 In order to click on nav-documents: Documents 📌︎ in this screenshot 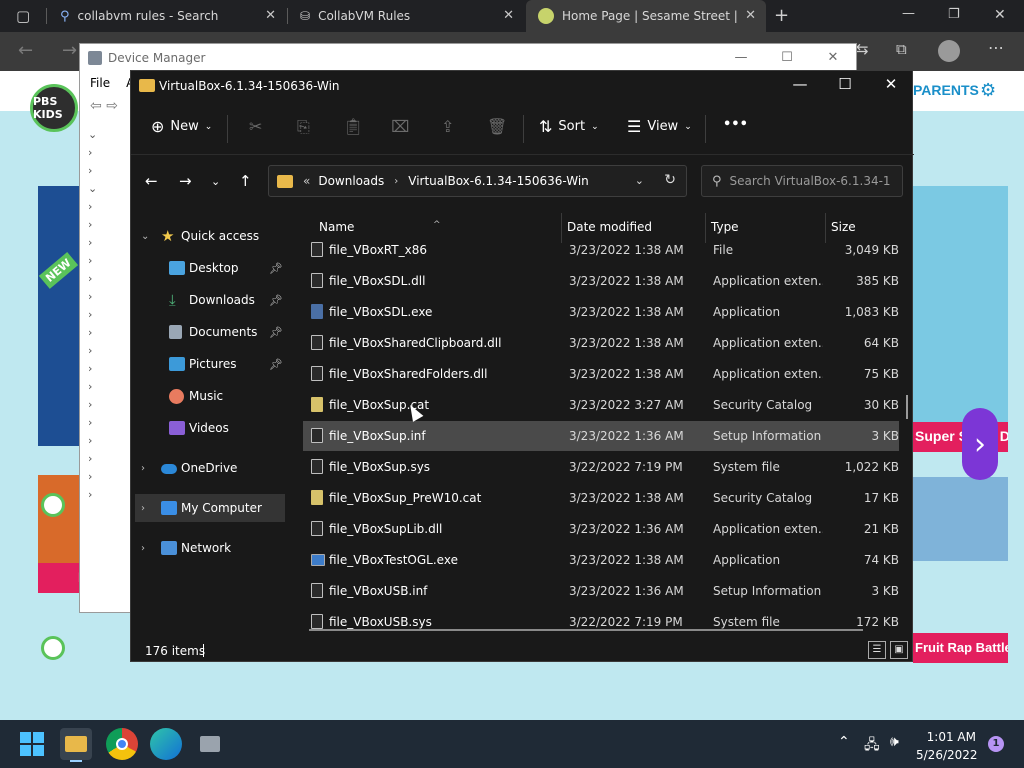, I will do `click(210, 332)`.